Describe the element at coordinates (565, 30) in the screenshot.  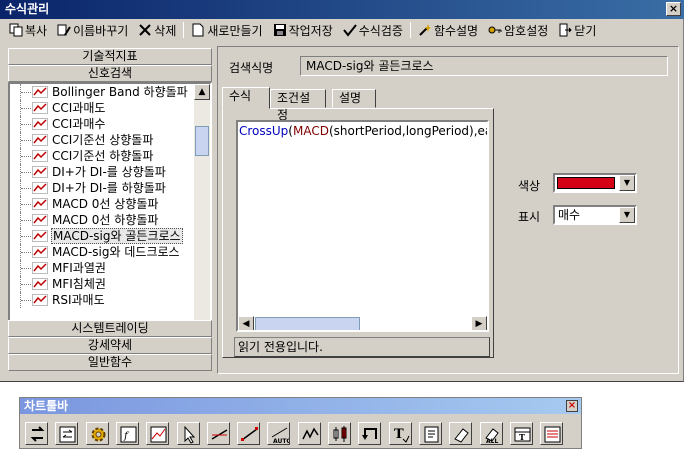
I see `exit-icon` at that location.